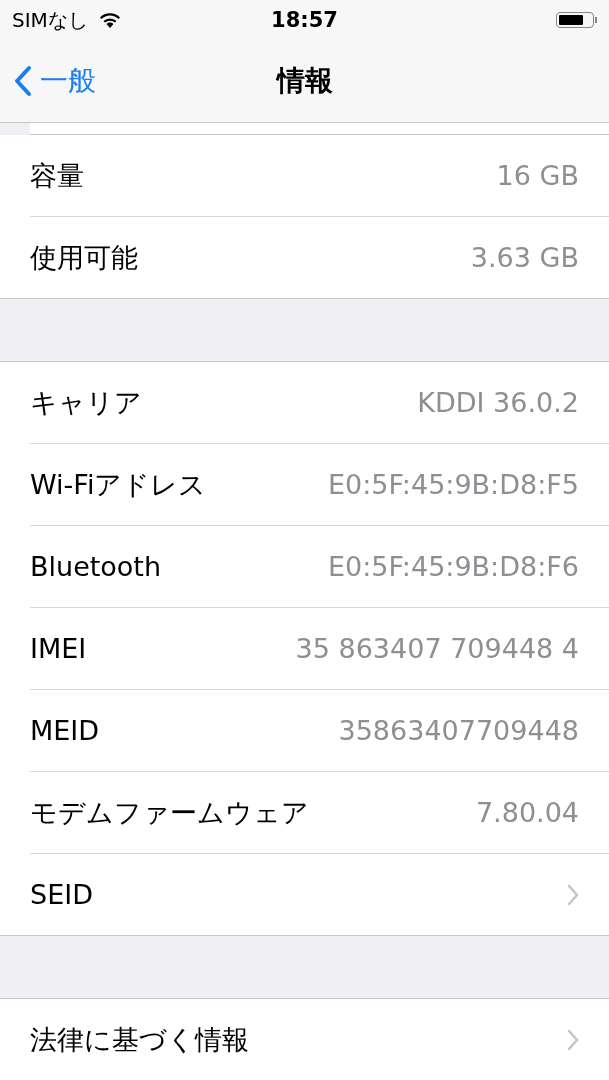 The height and width of the screenshot is (1080, 609). Describe the element at coordinates (96, 566) in the screenshot. I see `row-label: Bluetooth` at that location.